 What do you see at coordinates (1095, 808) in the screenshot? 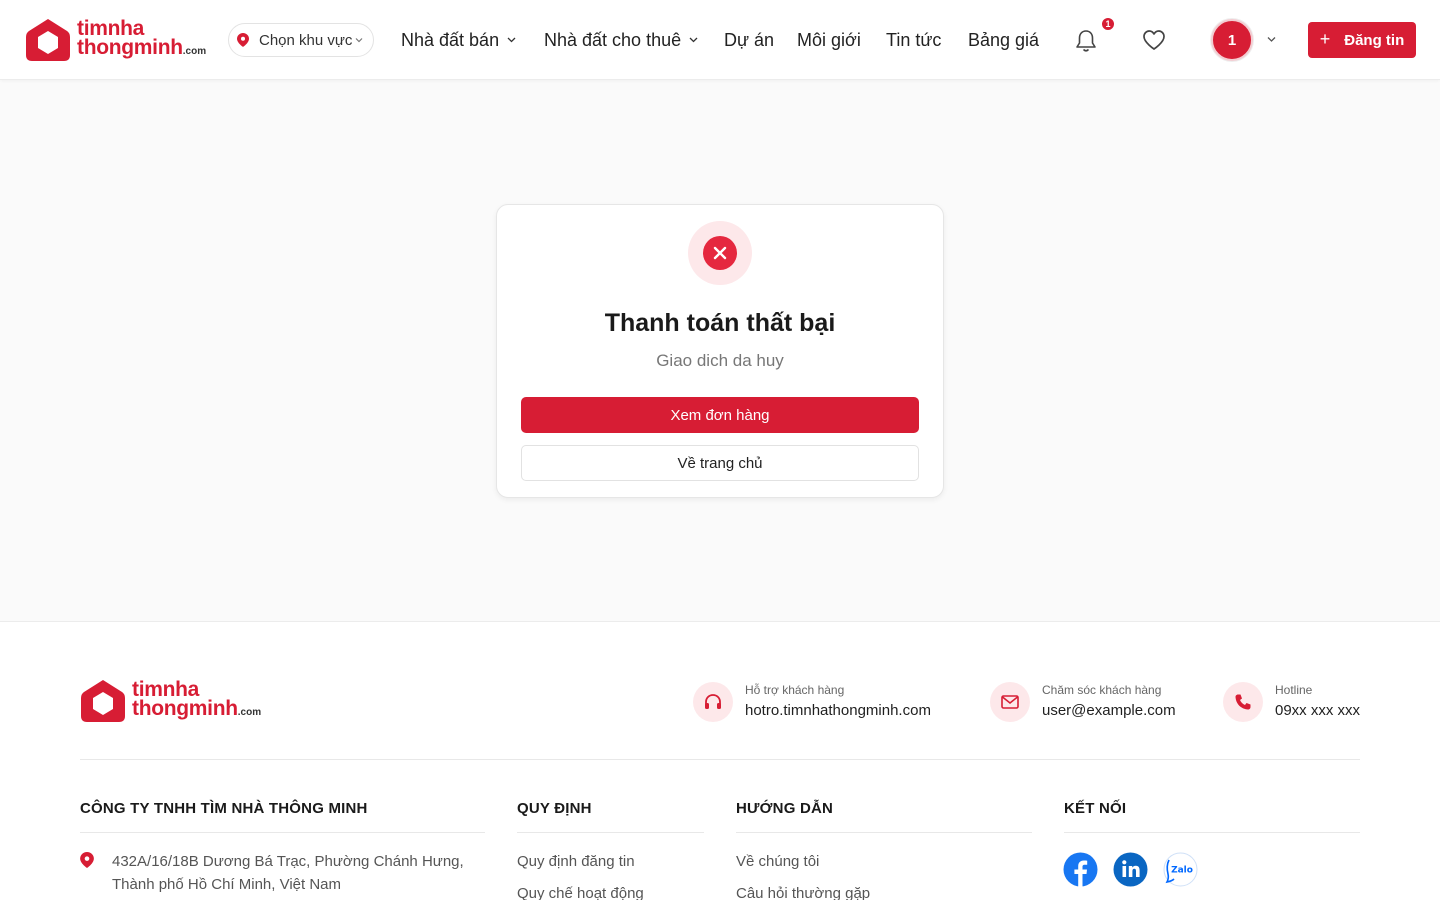
I see `connect-title: KẾT NỐI` at bounding box center [1095, 808].